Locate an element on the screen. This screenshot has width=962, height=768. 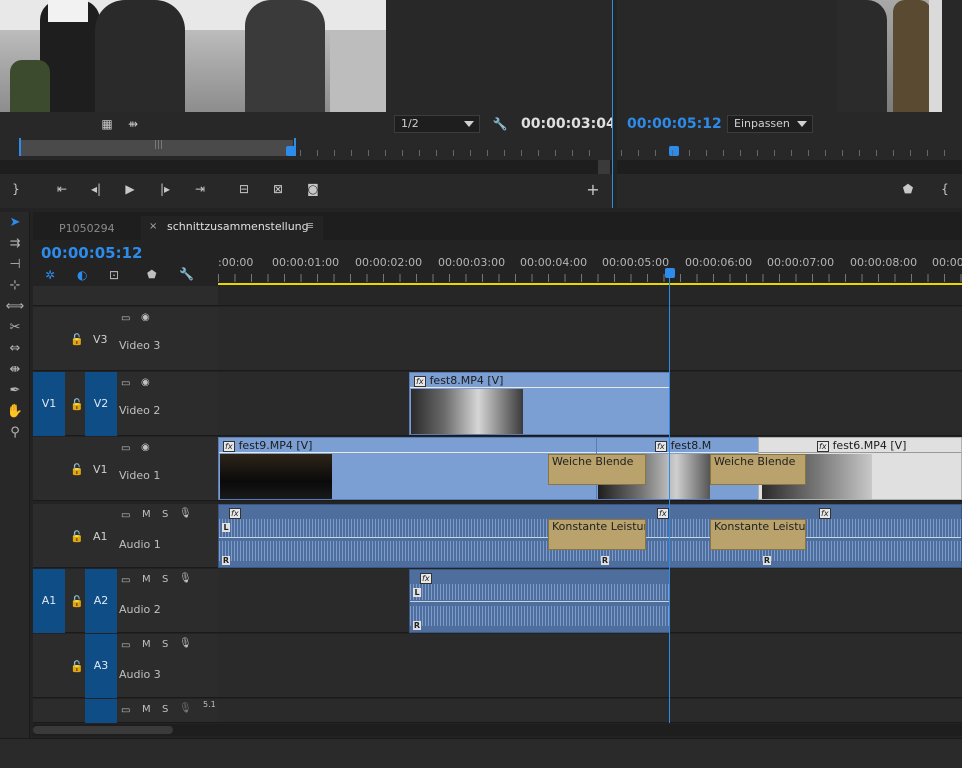
go-to-out-icon: ⇥ is located at coordinates (200, 189).